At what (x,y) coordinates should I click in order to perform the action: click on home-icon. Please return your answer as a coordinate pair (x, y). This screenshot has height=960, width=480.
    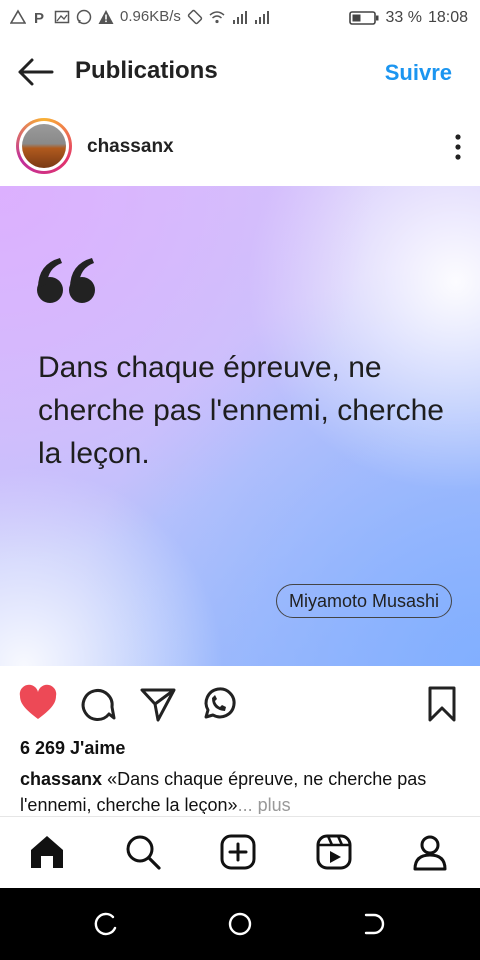
    Looking at the image, I should click on (47, 852).